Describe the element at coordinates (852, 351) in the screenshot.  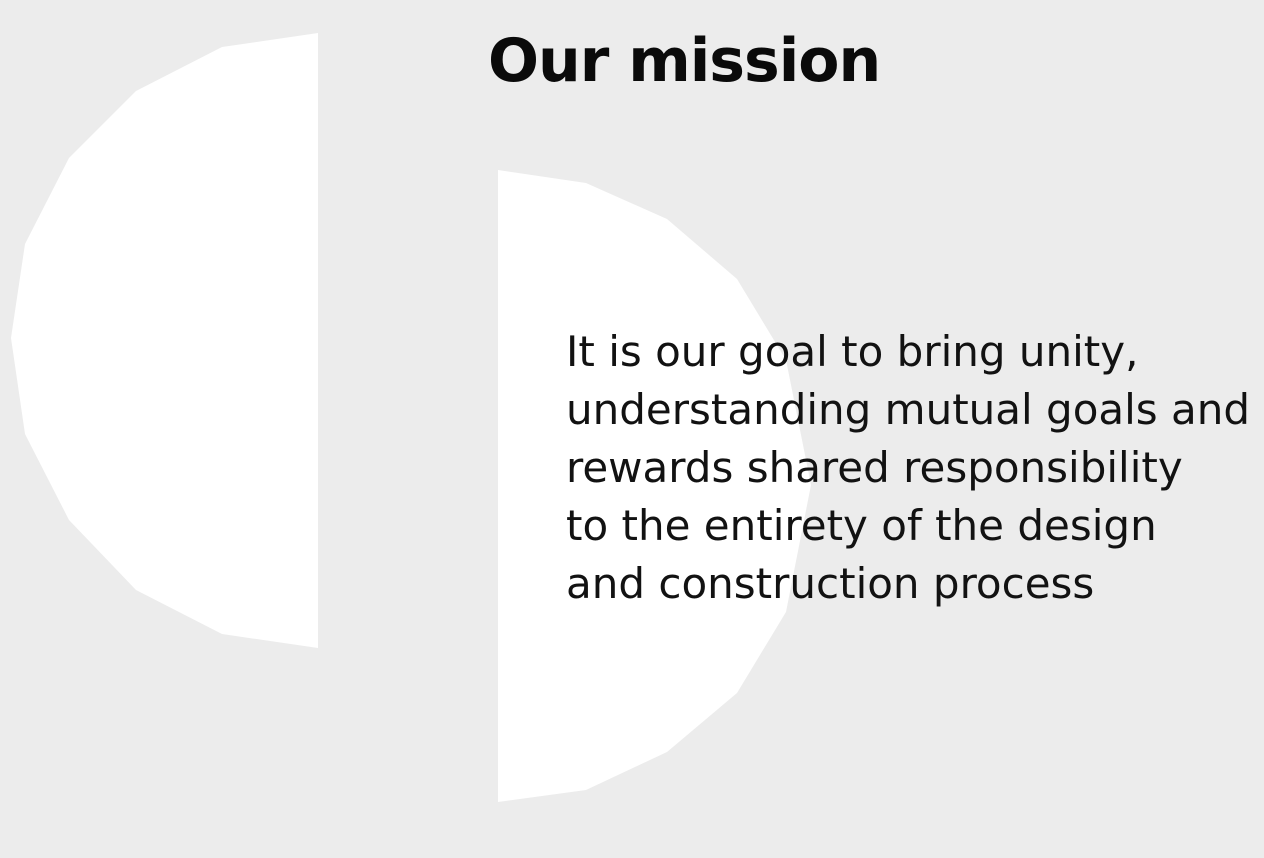
I see `mission-line: It is our goal to bring unity,` at that location.